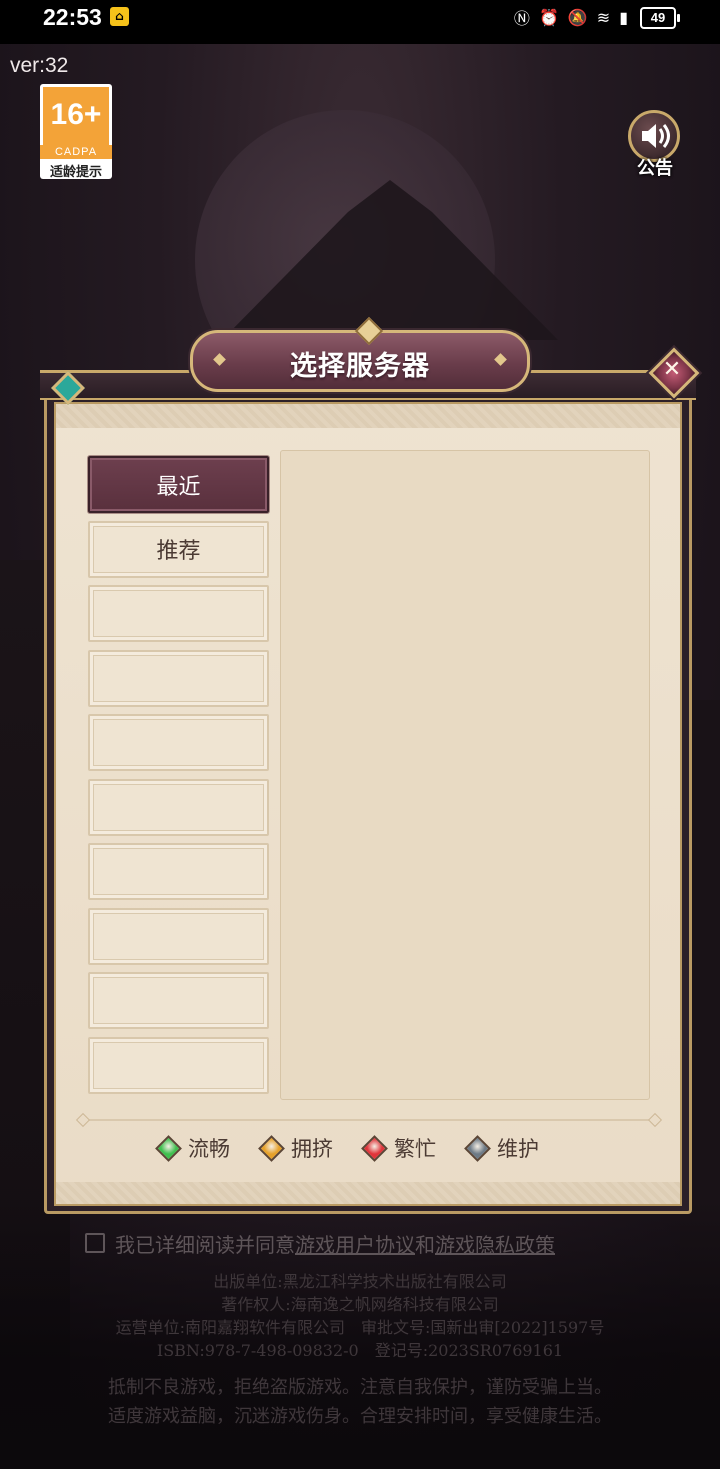 This screenshot has width=720, height=1469. I want to click on legend-item-0: 流畅, so click(192, 1148).